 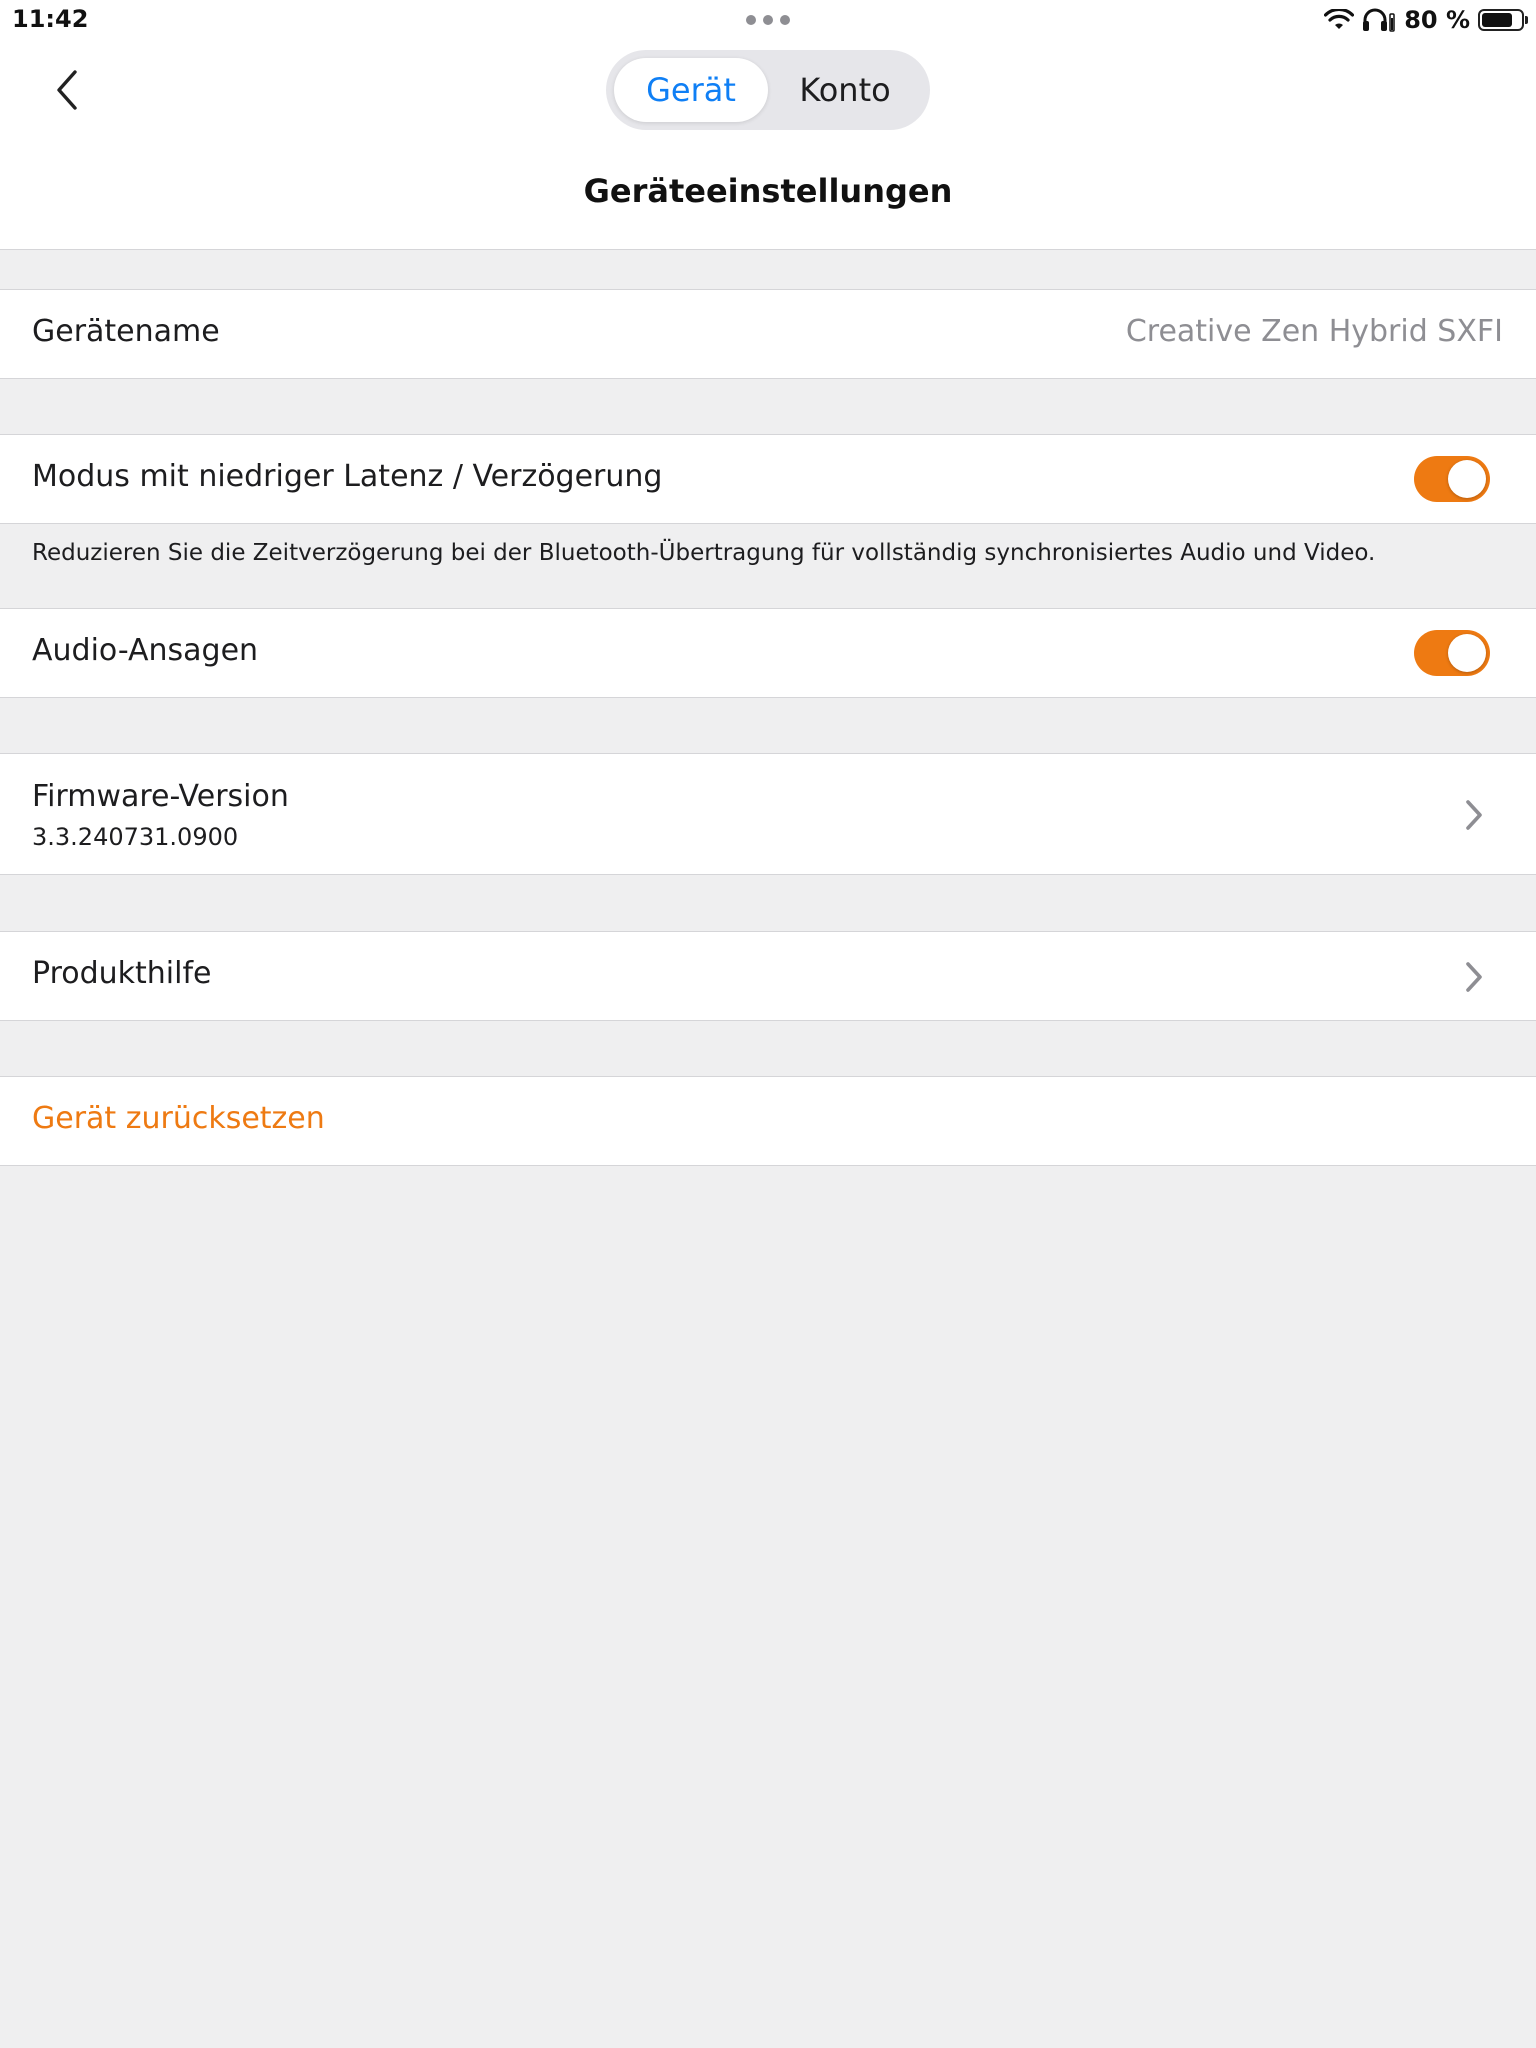 I want to click on firmware-version-value: 3.3.240731.0900, so click(x=135, y=837).